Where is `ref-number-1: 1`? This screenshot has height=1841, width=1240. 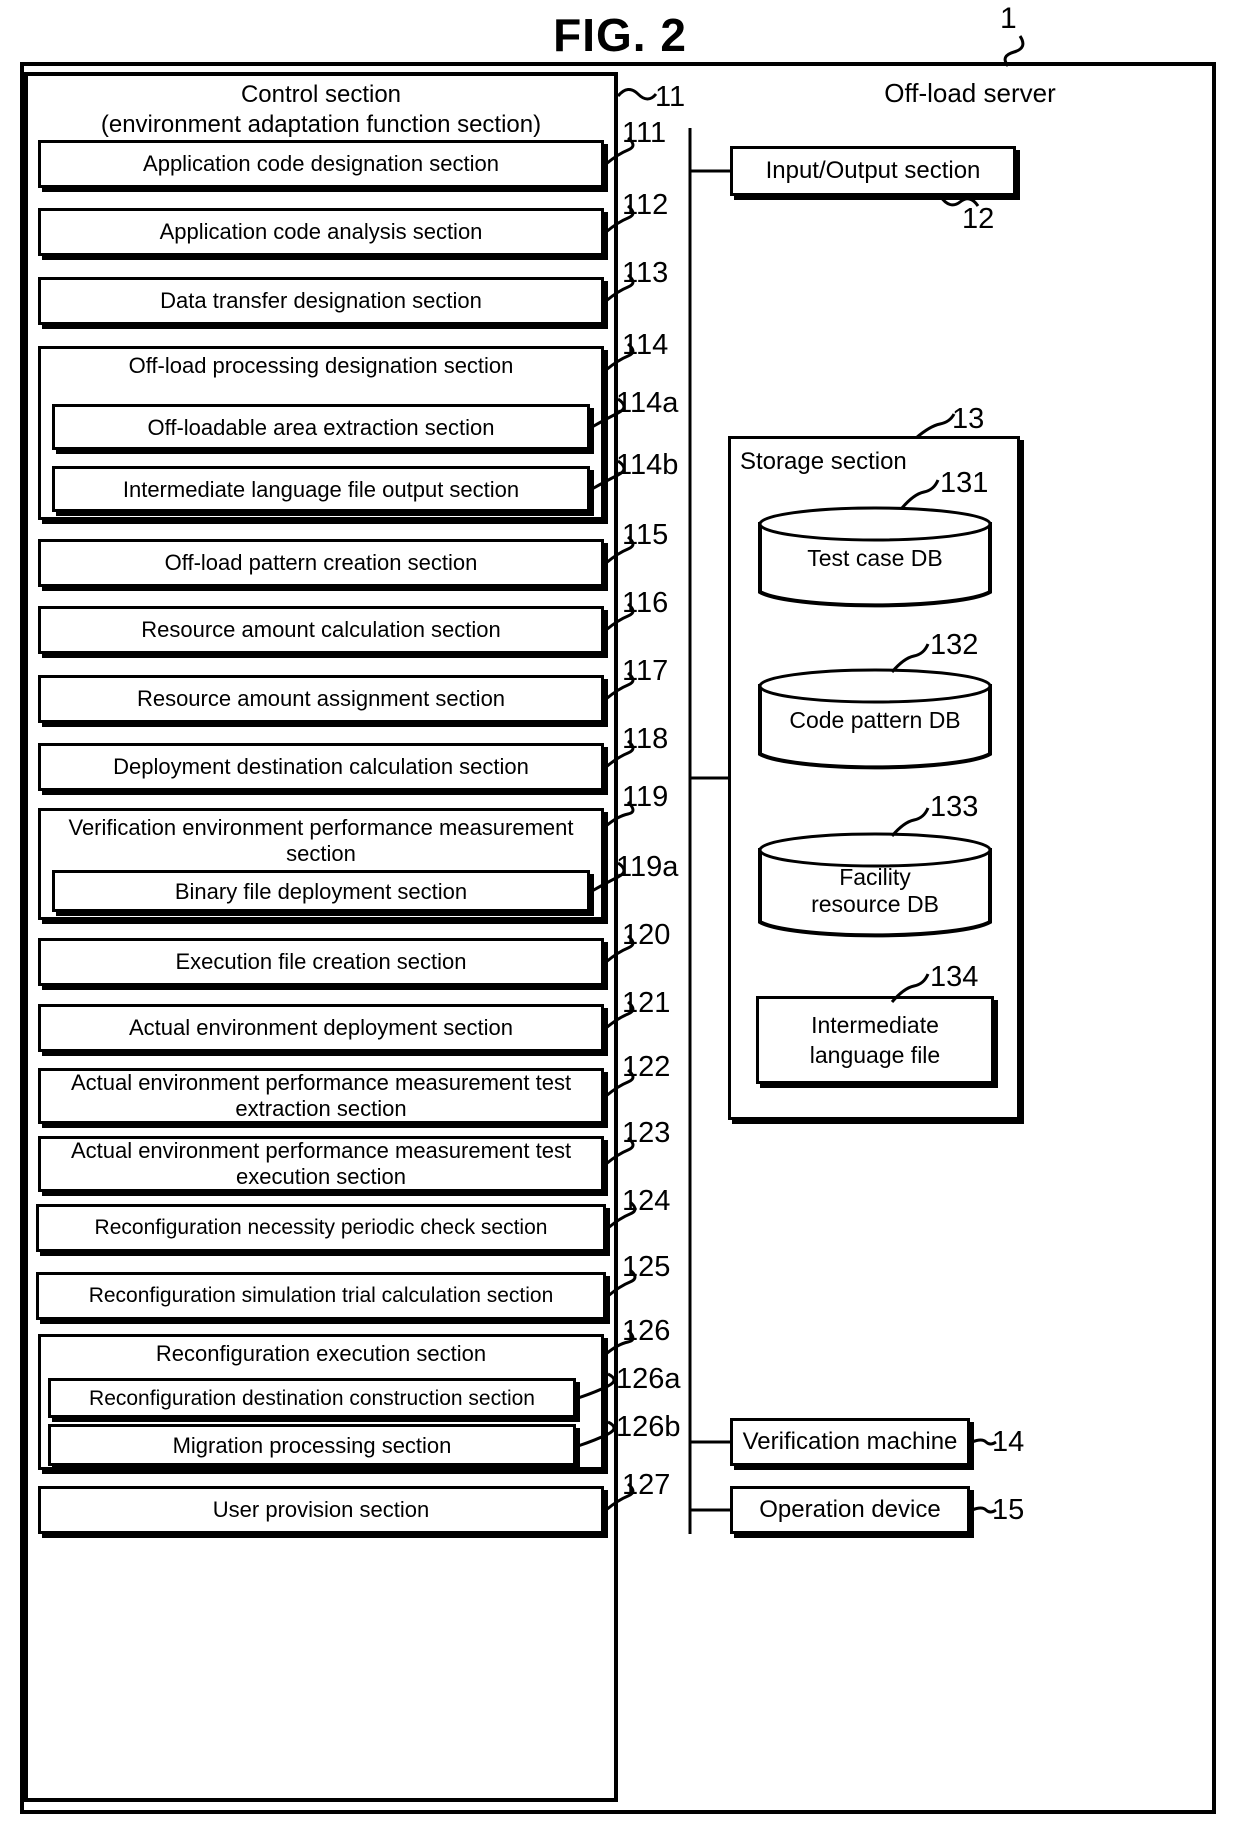
ref-number-1: 1 is located at coordinates (1008, 18).